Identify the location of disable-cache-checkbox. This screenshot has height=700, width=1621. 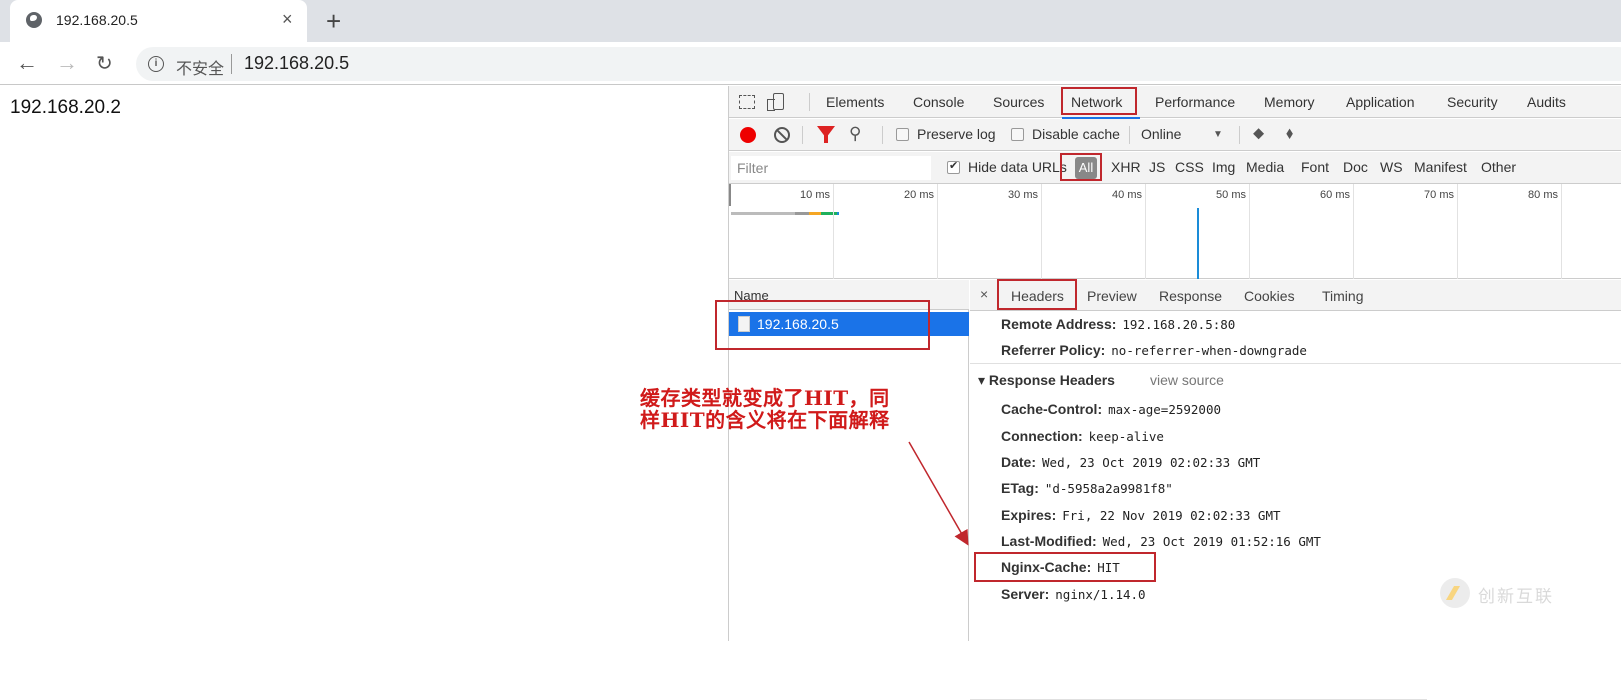
(1017, 134).